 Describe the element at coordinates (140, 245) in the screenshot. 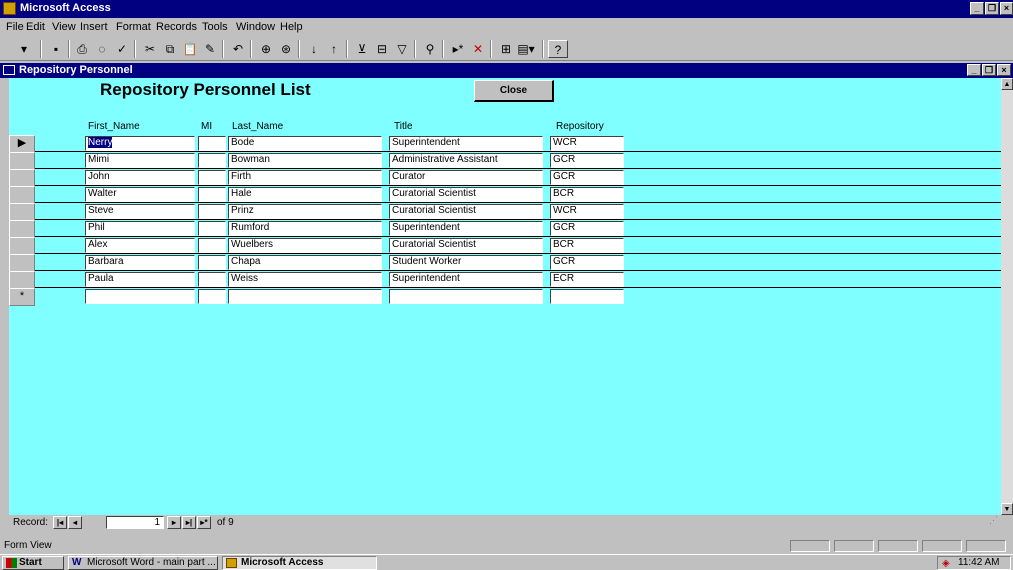

I see `cell-first-name: Alex` at that location.